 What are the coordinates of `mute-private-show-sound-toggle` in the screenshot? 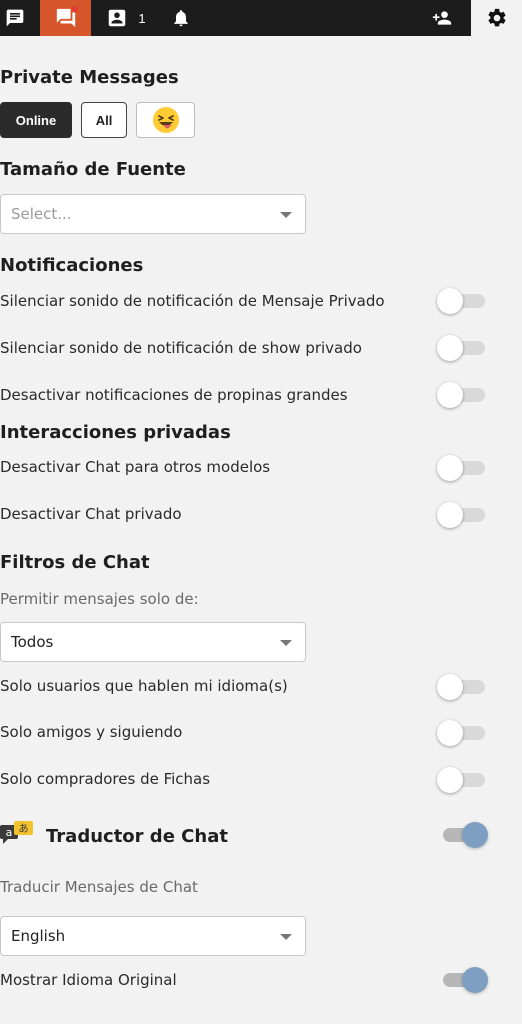 It's located at (462, 348).